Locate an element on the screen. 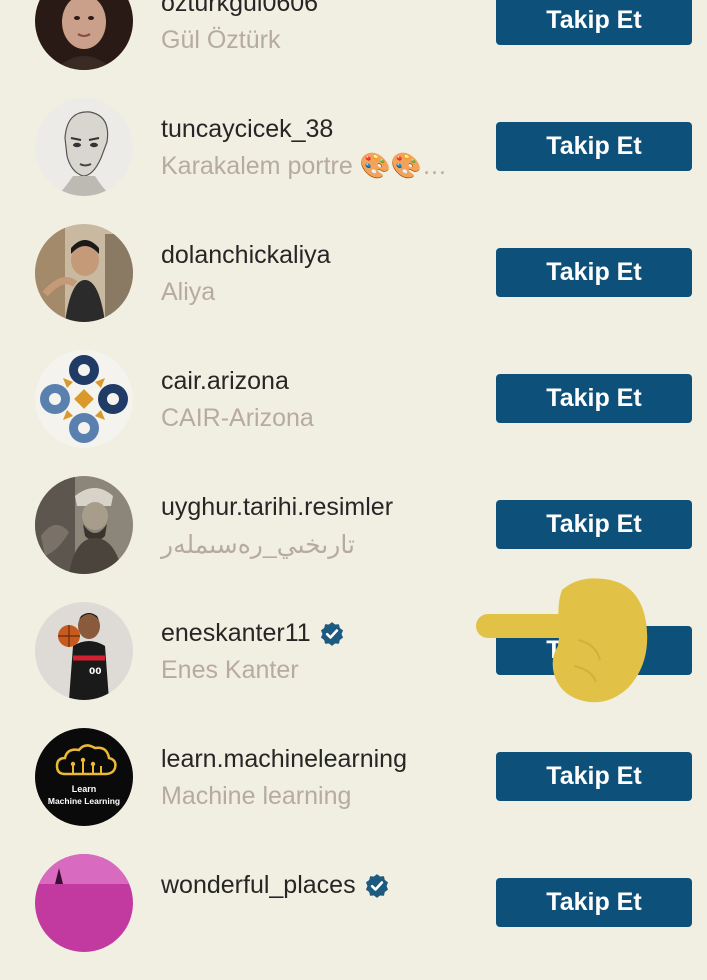 This screenshot has height=980, width=707. username: learn.machinelearning is located at coordinates (284, 759).